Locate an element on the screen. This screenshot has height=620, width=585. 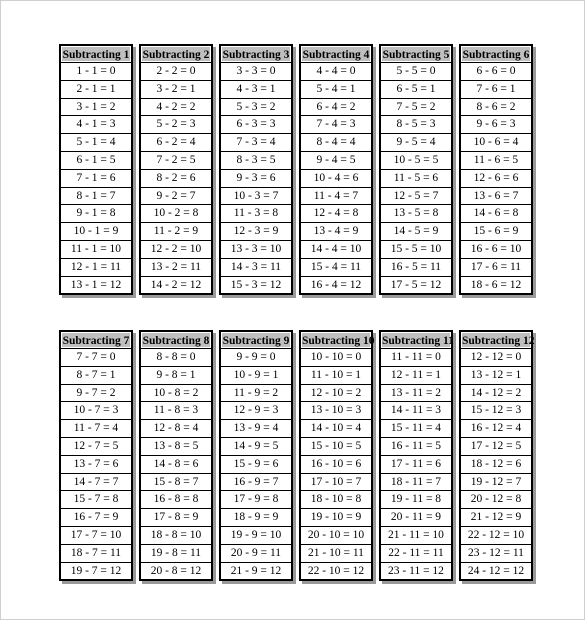
table-row: 21 - 10 = 11 is located at coordinates (336, 553).